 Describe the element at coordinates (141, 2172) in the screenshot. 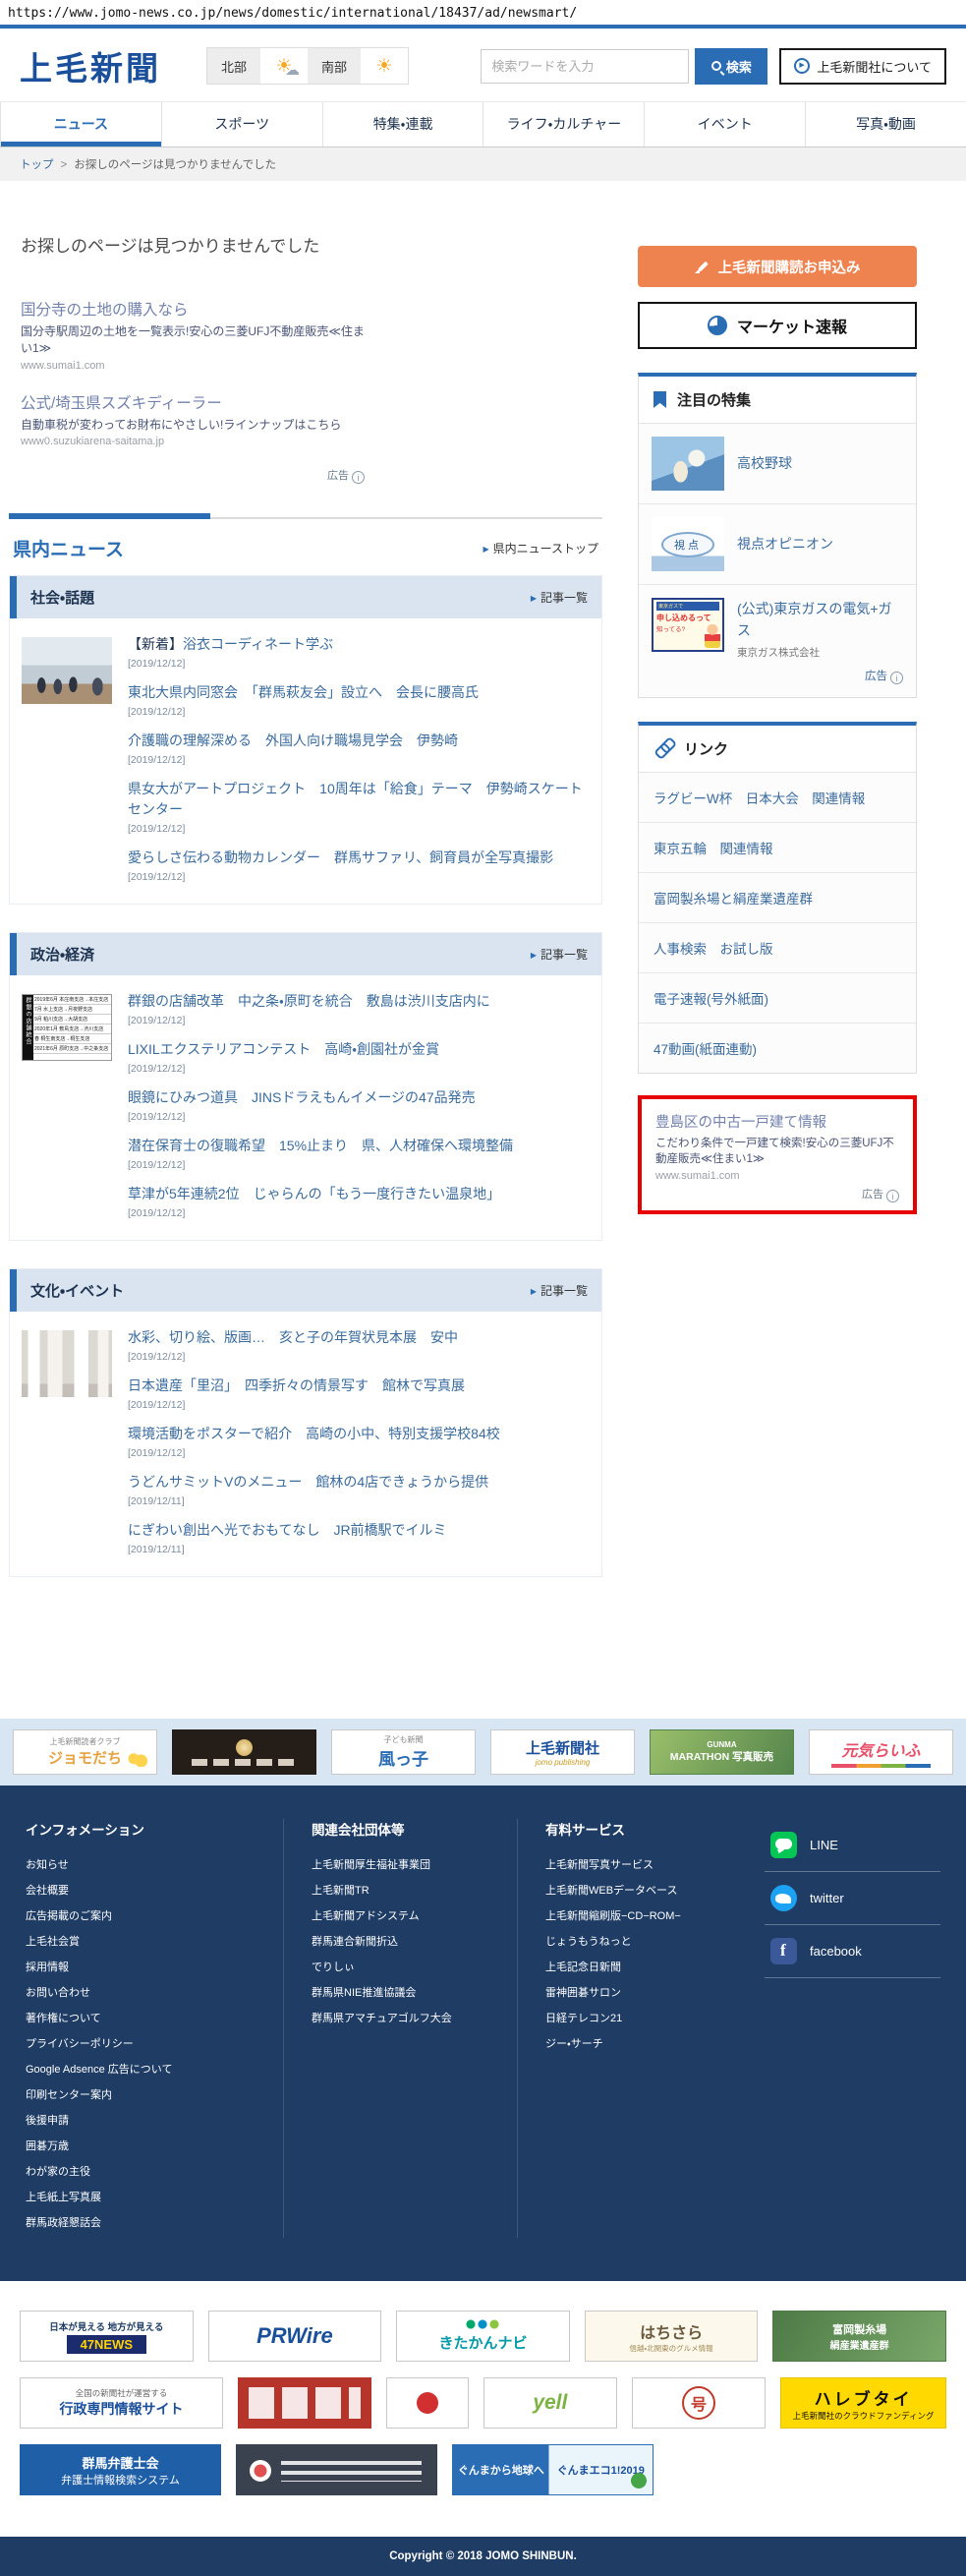

I see `footer-link: わが家の主役` at that location.